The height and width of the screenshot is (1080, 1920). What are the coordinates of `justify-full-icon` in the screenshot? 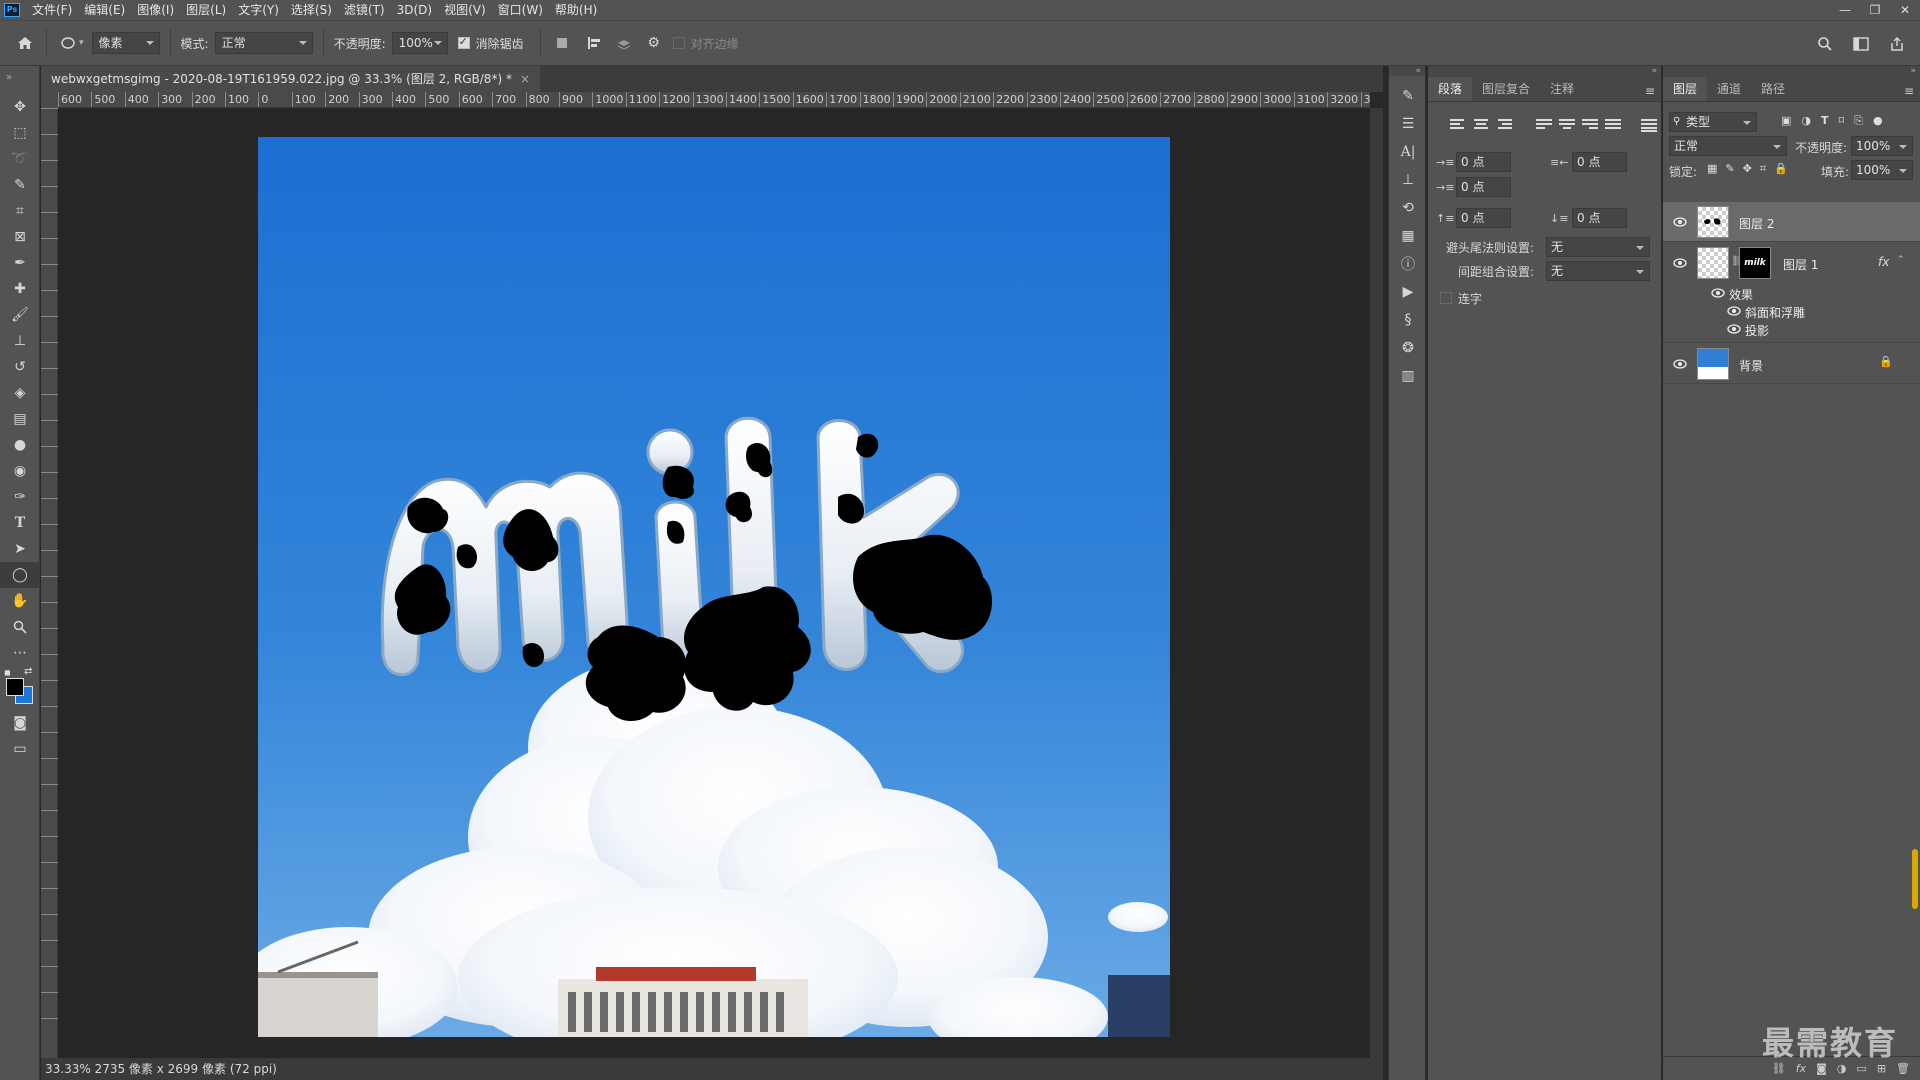 It's located at (1649, 125).